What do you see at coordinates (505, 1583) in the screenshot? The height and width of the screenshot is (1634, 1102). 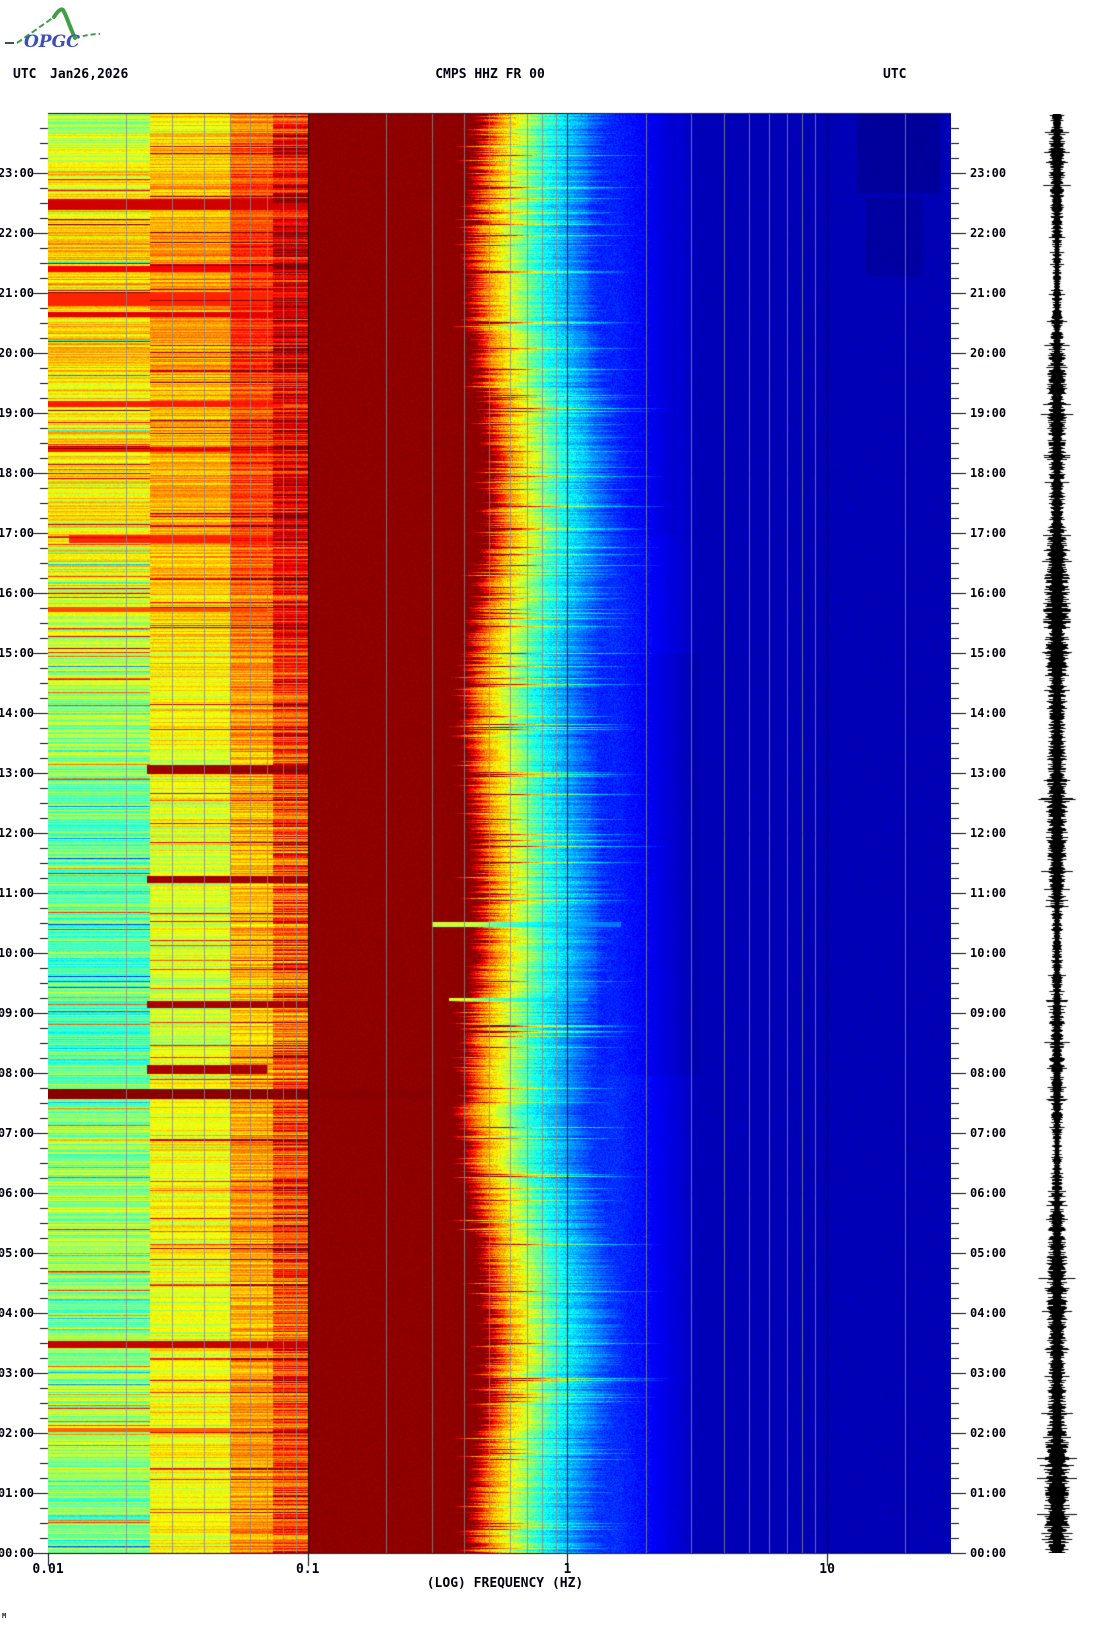 I see `x-axis-label: (LOG) FREQUENCY (HZ)` at bounding box center [505, 1583].